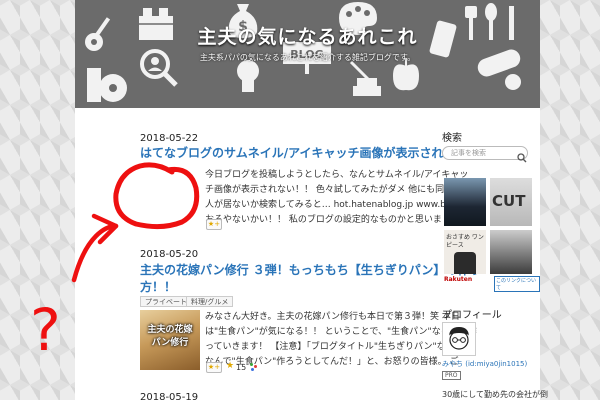 This screenshot has height=400, width=600. I want to click on annotation-overlay: ?, so click(115, 263).